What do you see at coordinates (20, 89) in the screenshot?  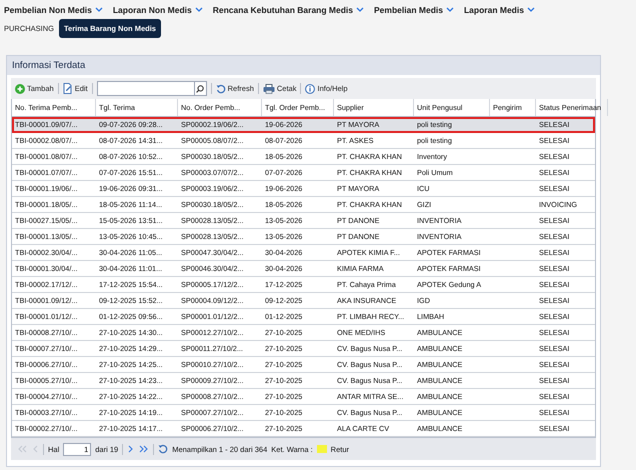 I see `add-icon` at bounding box center [20, 89].